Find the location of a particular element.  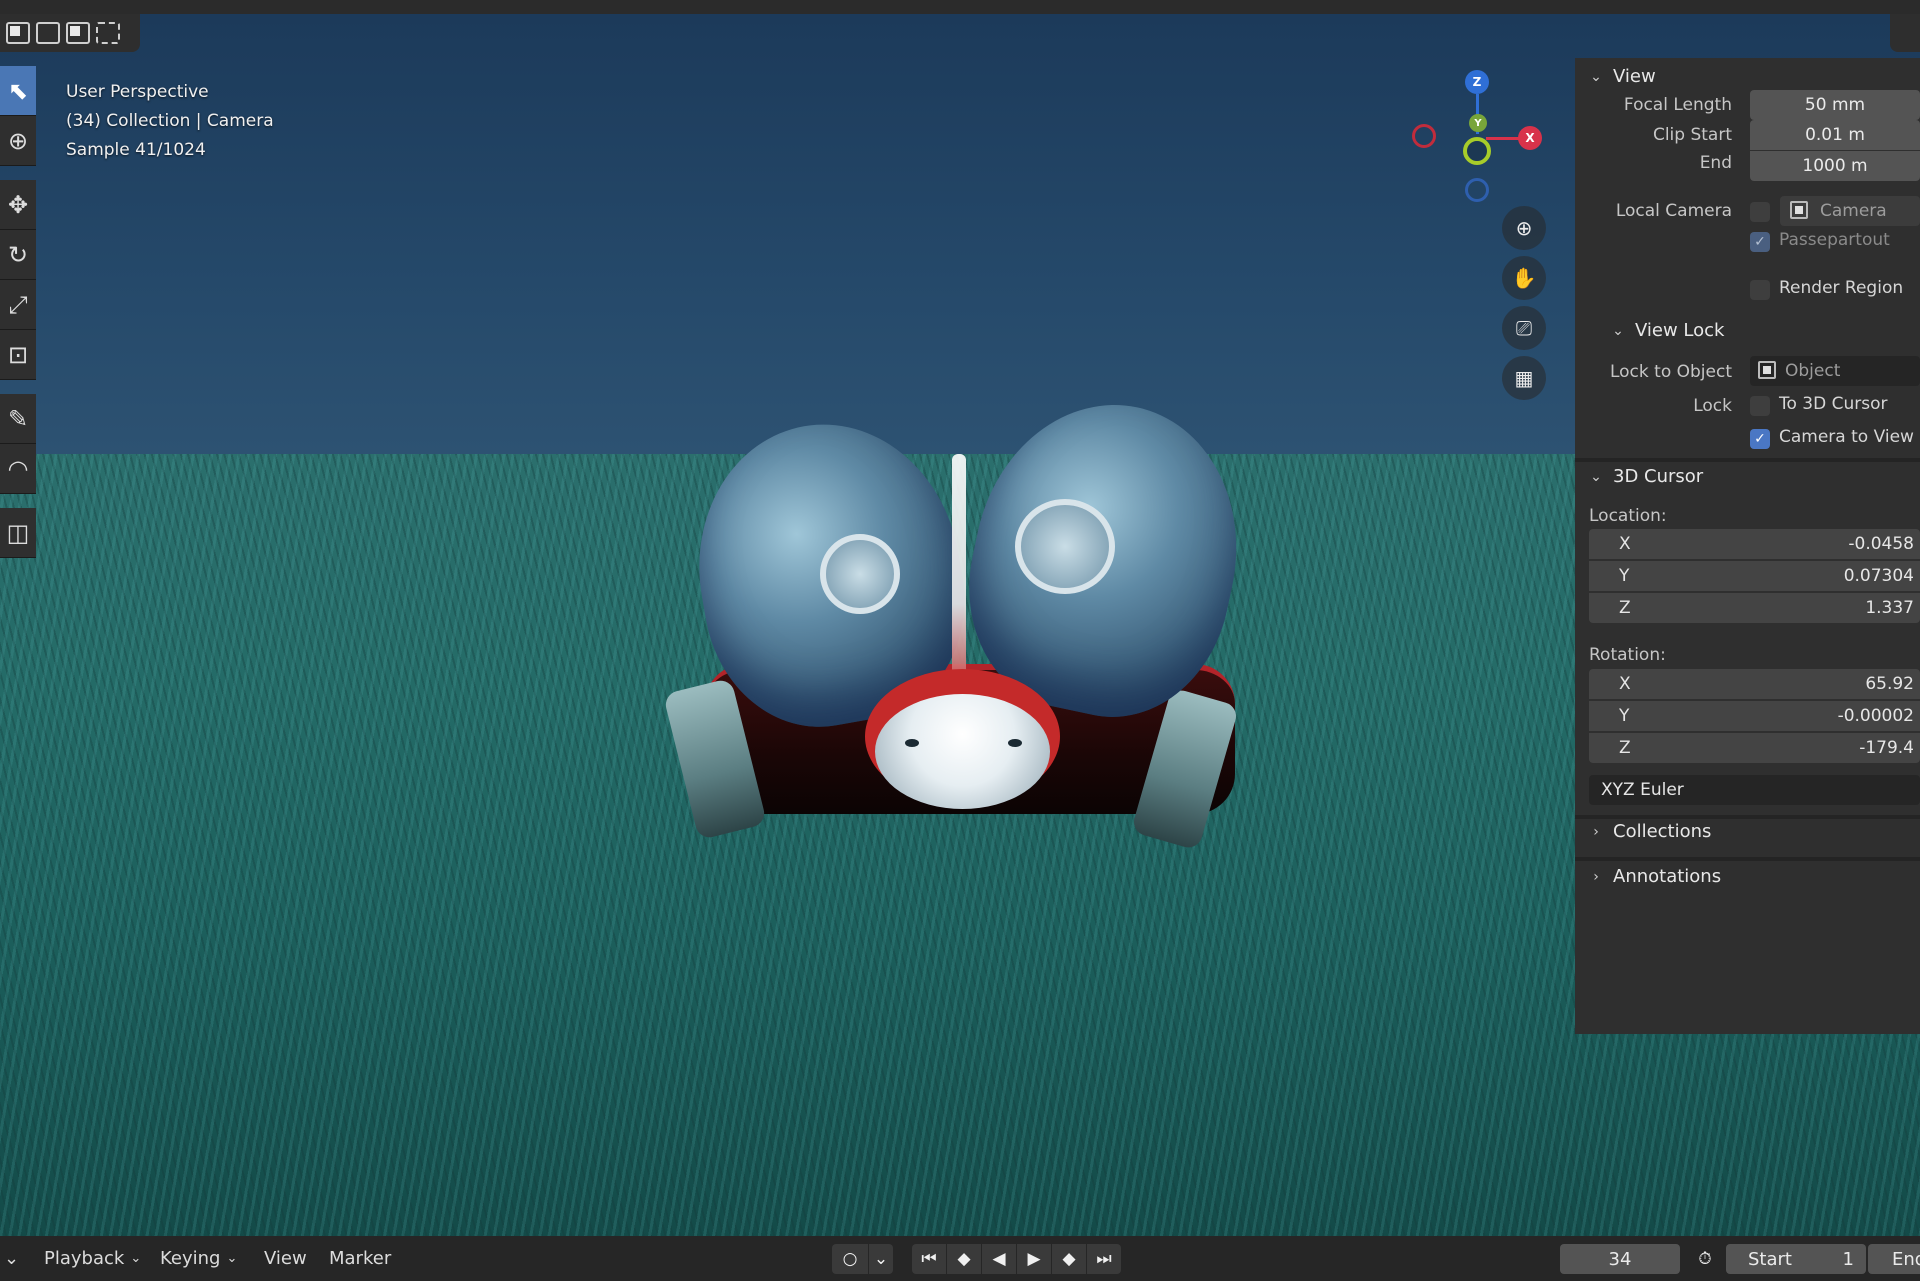

scale-tool-icon: ⤢ is located at coordinates (18, 305).